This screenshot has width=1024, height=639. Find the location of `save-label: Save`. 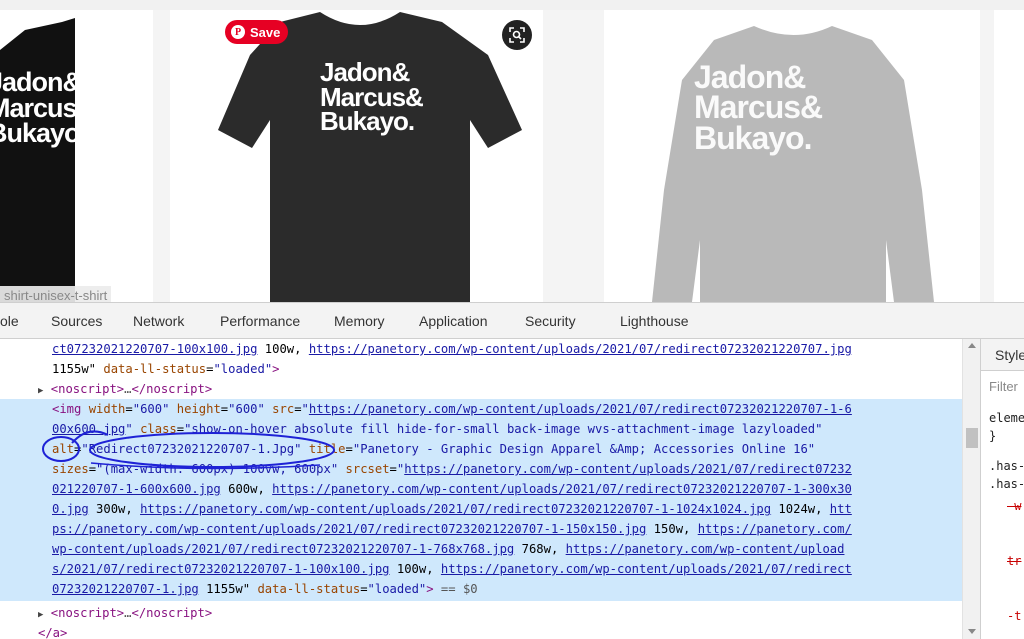

save-label: Save is located at coordinates (265, 32).